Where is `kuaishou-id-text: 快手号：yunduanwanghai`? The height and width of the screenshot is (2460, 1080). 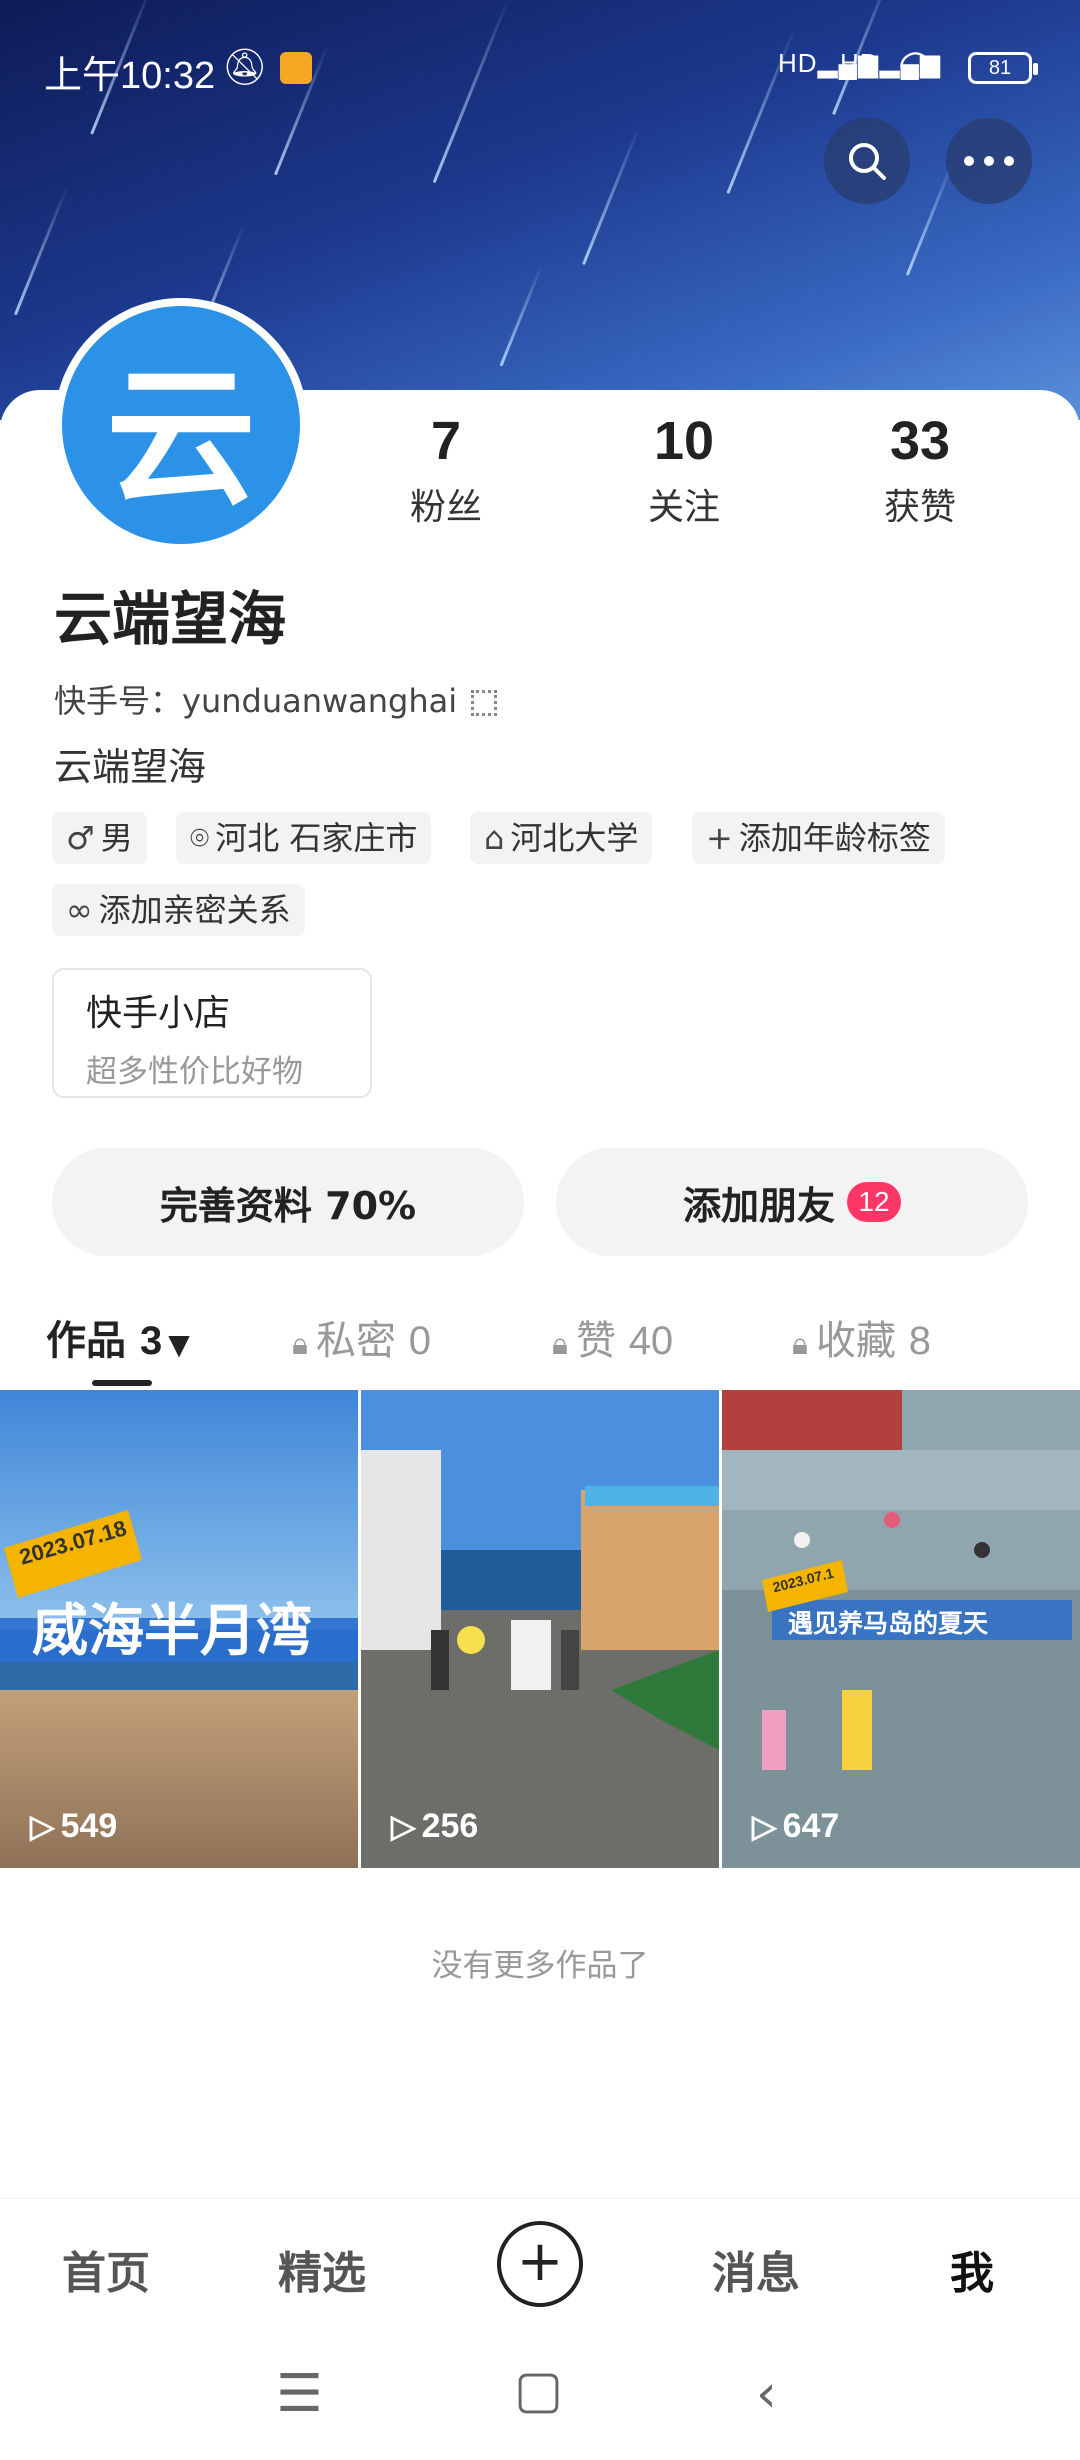 kuaishou-id-text: 快手号：yunduanwanghai is located at coordinates (256, 701).